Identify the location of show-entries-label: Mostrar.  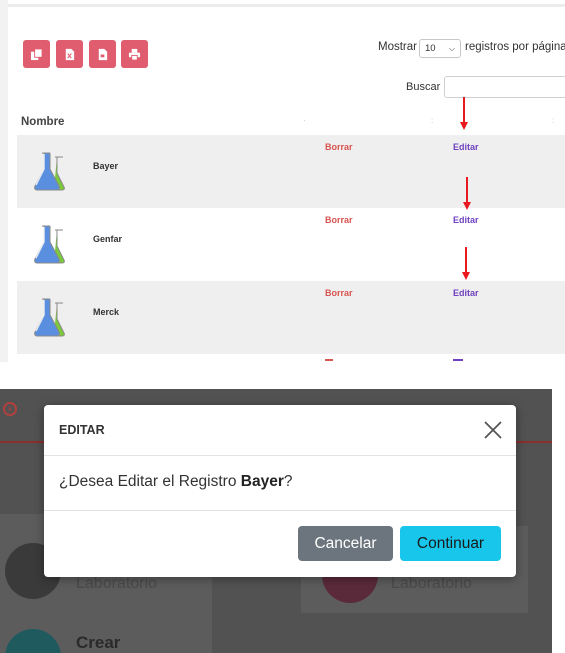
(397, 47).